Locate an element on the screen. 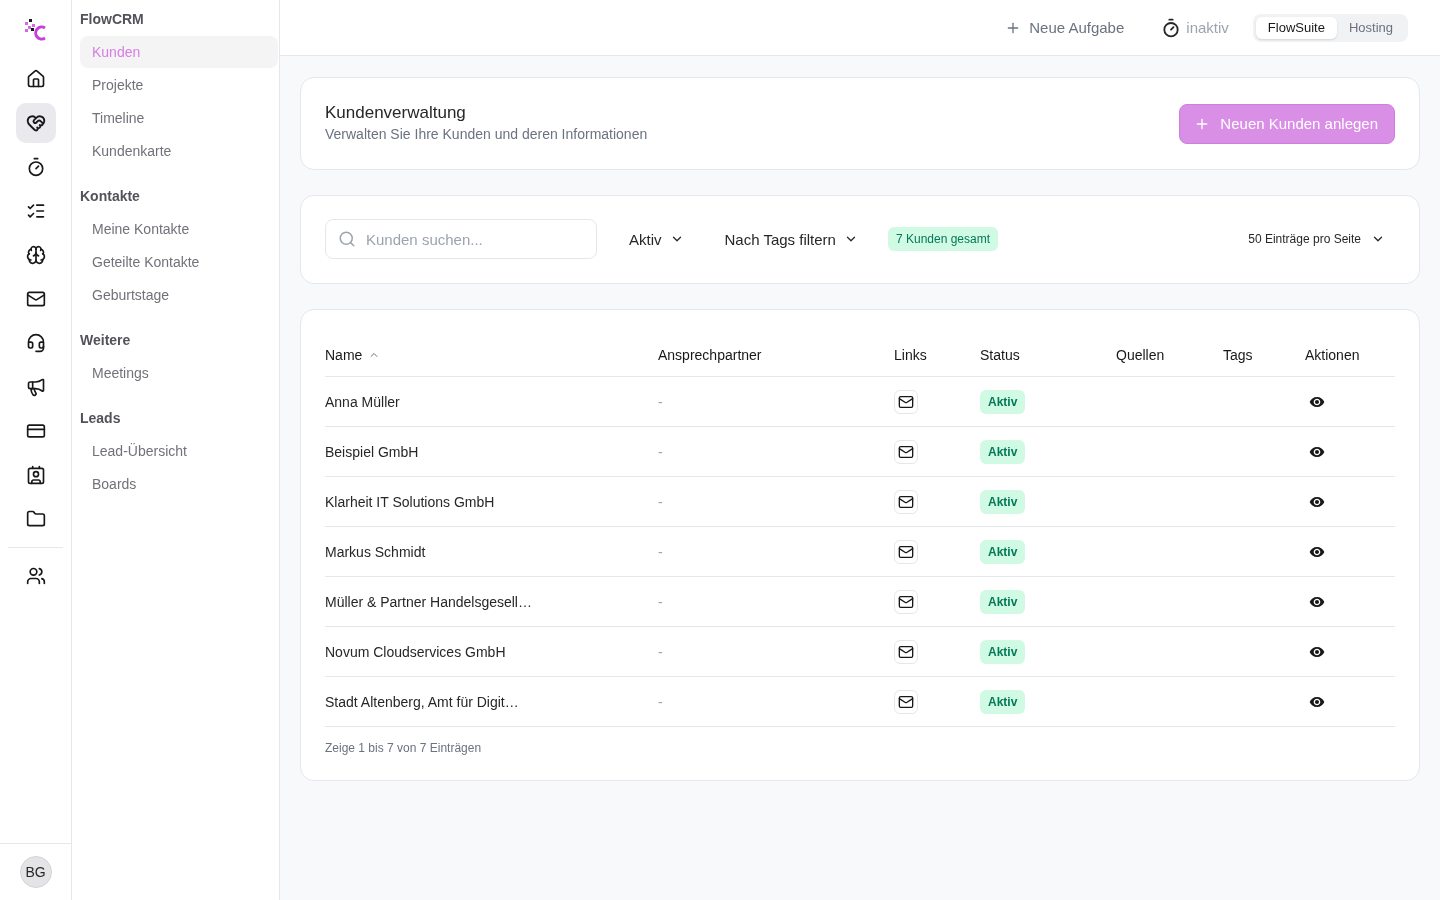  rail-nav-button is located at coordinates (35, 123).